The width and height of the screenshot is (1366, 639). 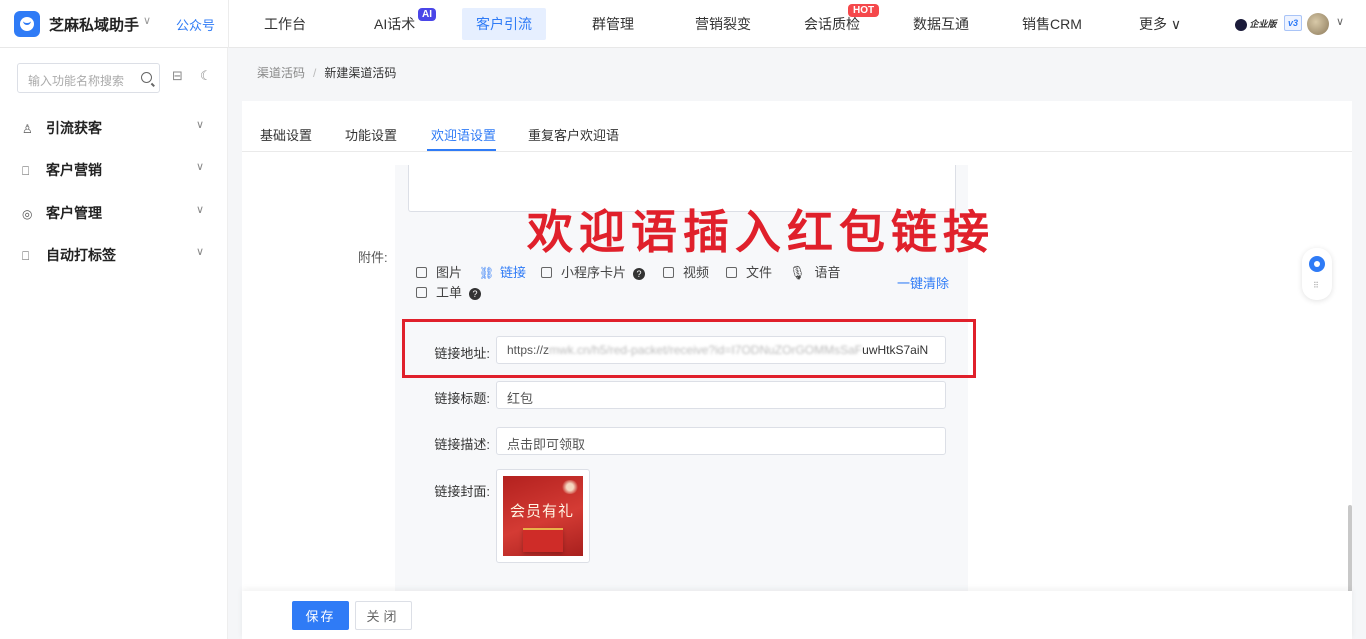 What do you see at coordinates (281, 73) in the screenshot?
I see `breadcrumb-parent: 渠道活码` at bounding box center [281, 73].